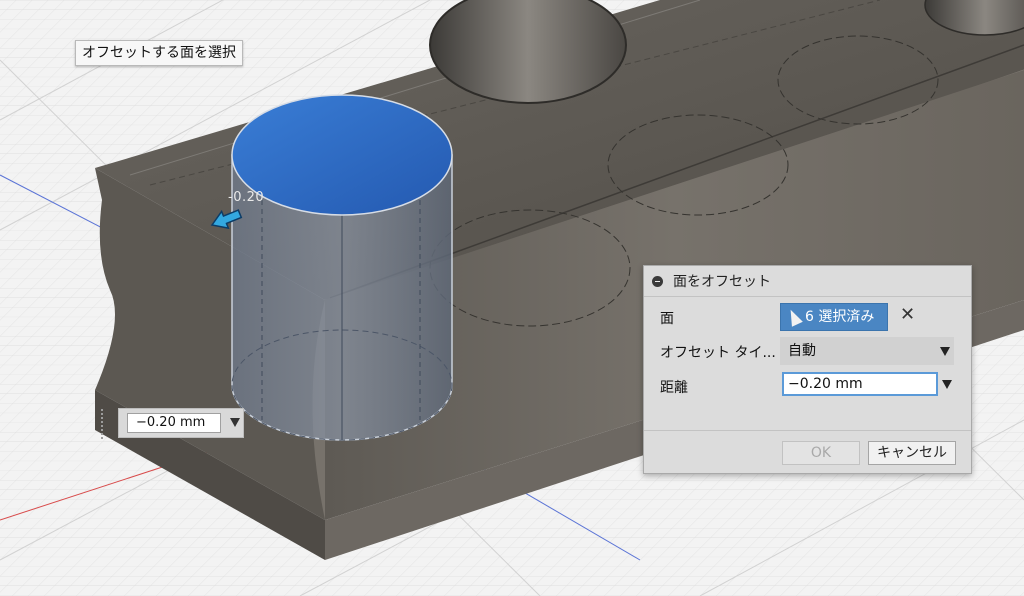  I want to click on cursor-icon, so click(794, 317).